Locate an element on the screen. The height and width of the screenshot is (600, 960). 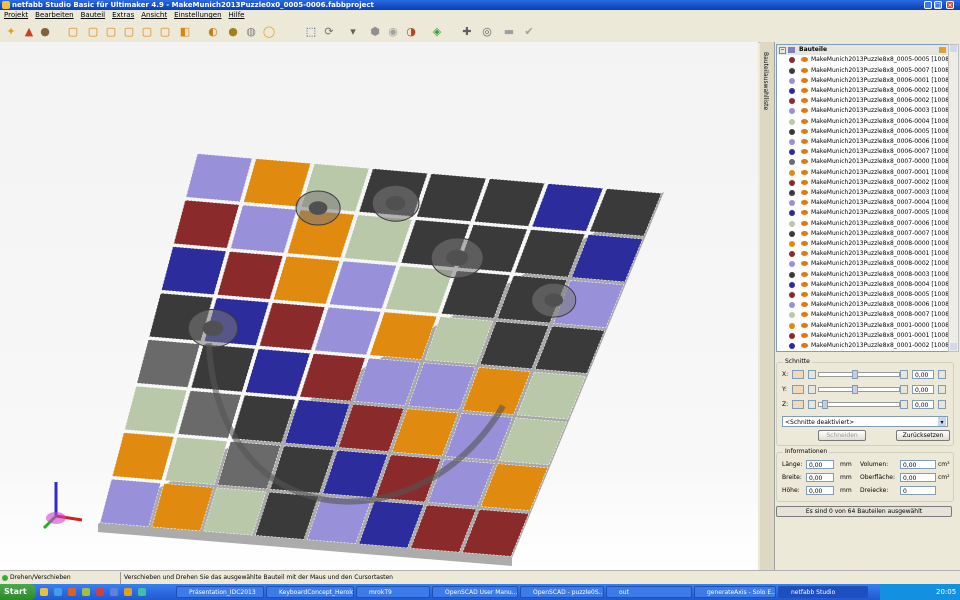
list-item: MakeMunich2013Puzzle8x8_0008-0005 [1008] is located at coordinates (863, 295).